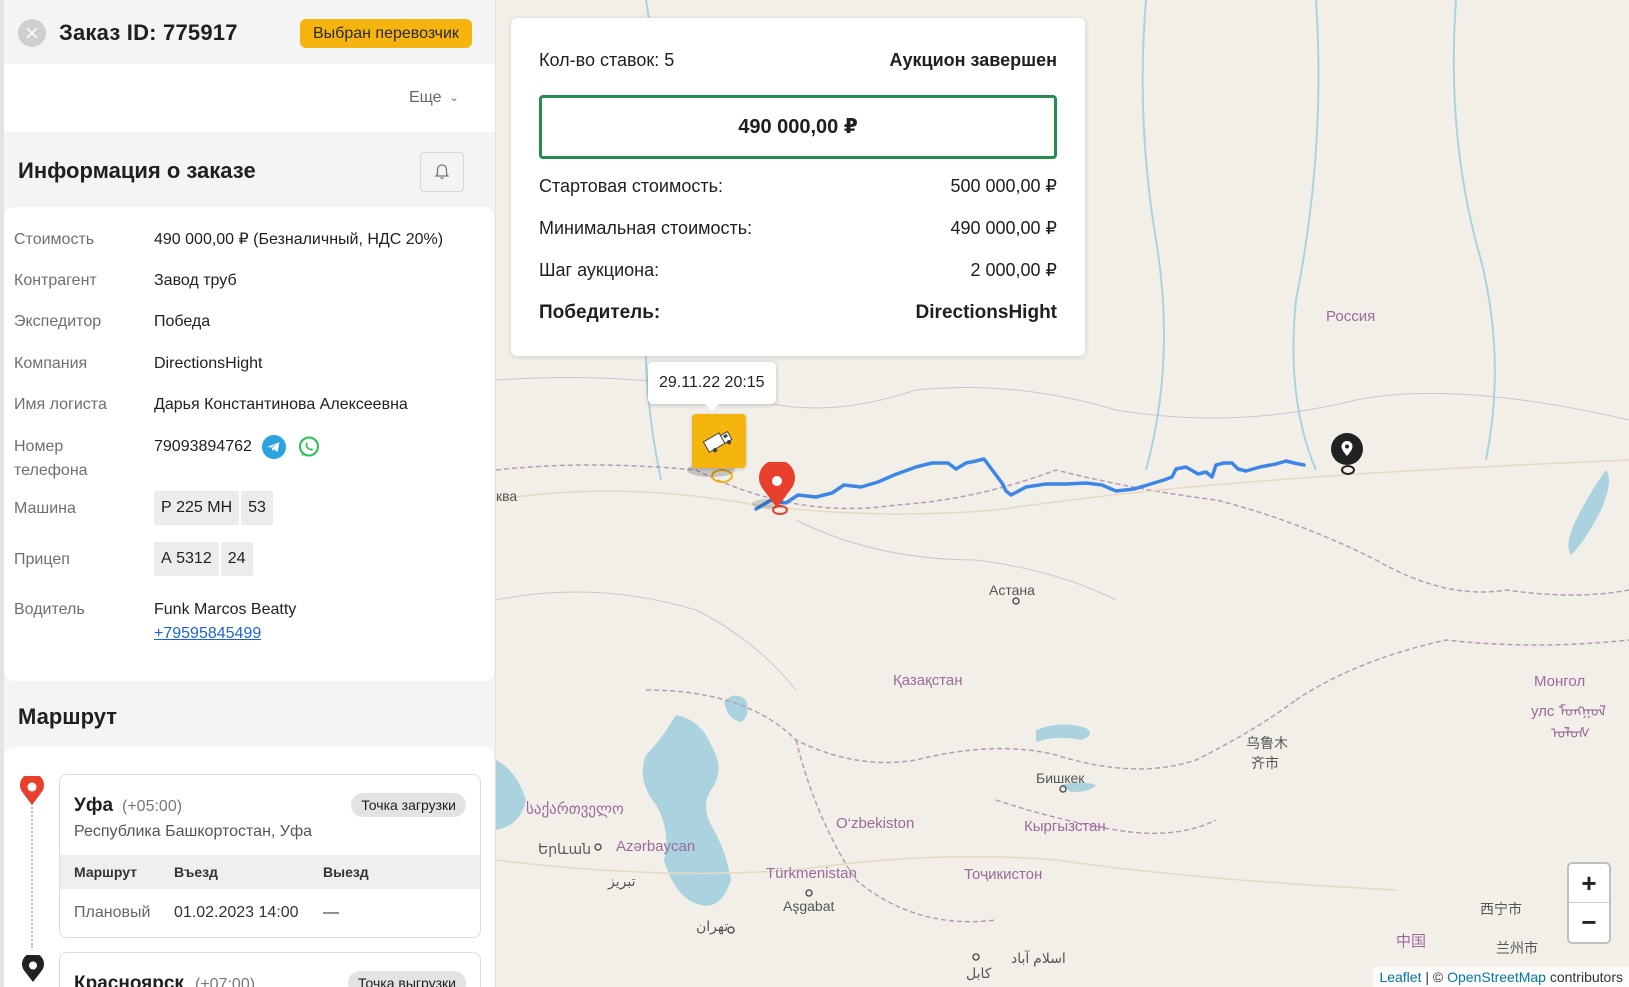 Image resolution: width=1629 pixels, height=987 pixels. I want to click on driver-name: Funk Marcos Beatty, so click(225, 609).